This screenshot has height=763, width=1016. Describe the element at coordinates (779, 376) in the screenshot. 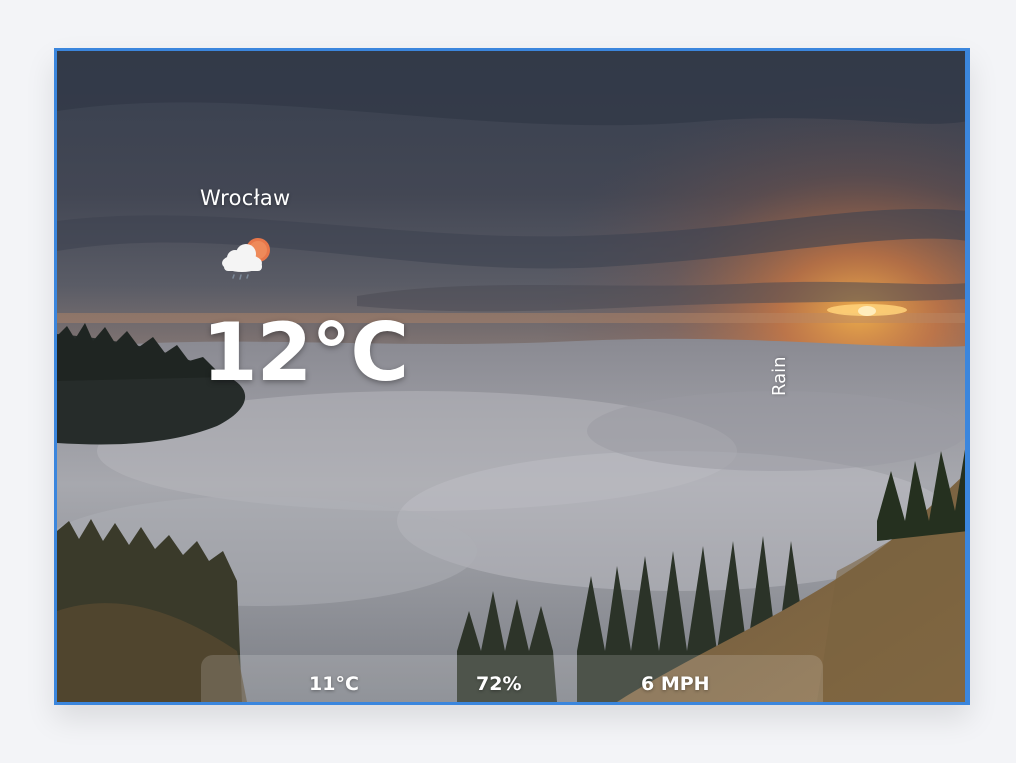

I see `weather-condition: Rain` at that location.